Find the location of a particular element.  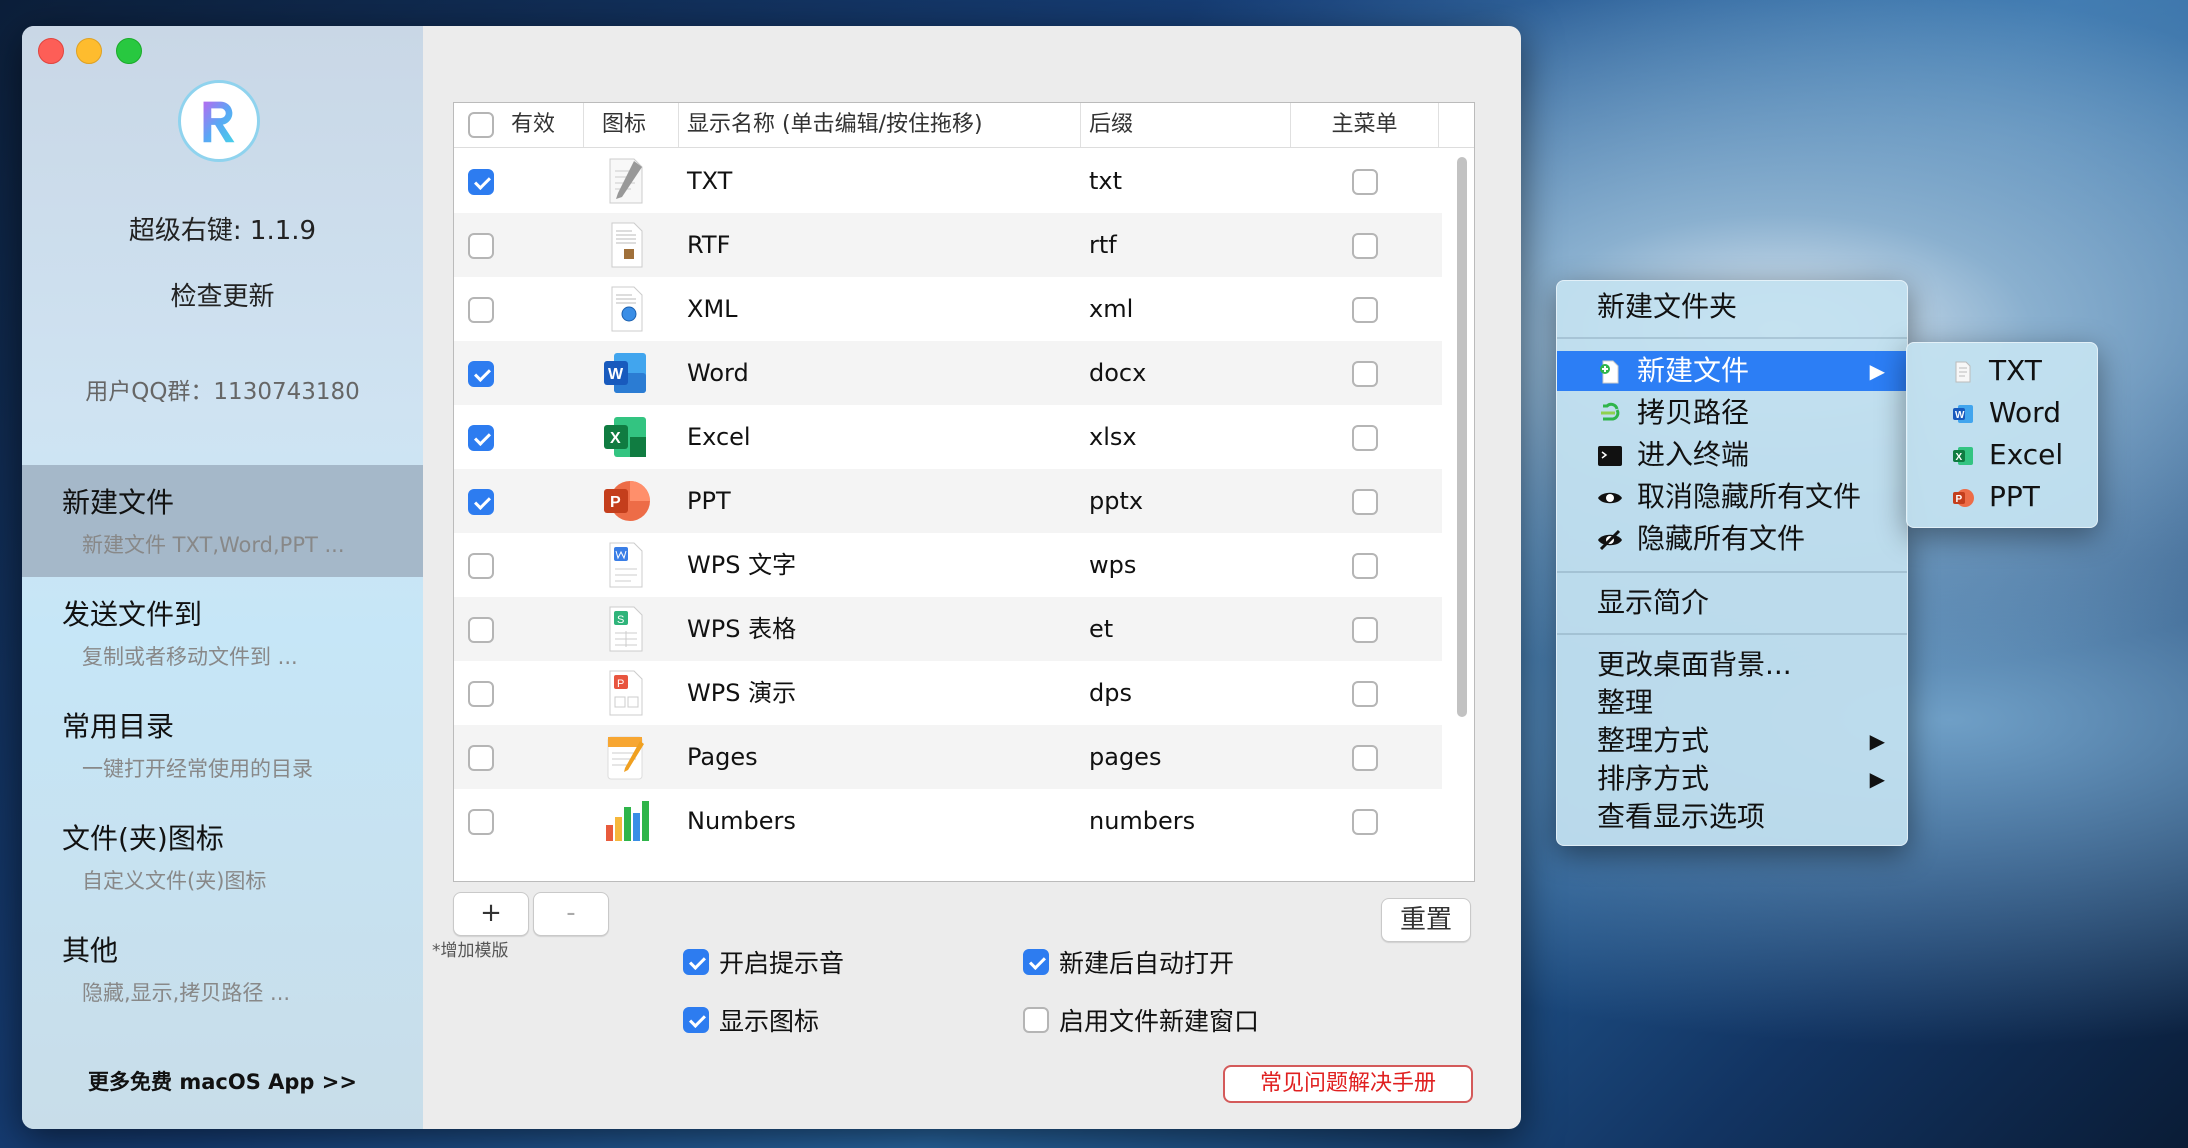

table-row: Numbers numbers is located at coordinates (948, 821).